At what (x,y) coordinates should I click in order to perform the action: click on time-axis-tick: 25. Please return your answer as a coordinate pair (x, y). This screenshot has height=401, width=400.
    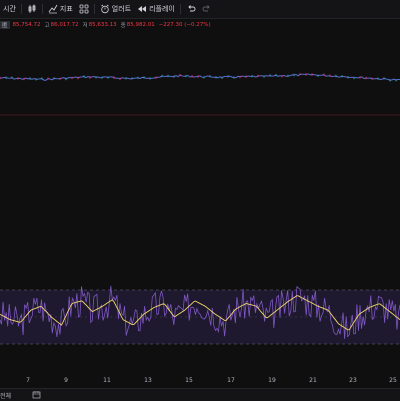
    Looking at the image, I should click on (393, 380).